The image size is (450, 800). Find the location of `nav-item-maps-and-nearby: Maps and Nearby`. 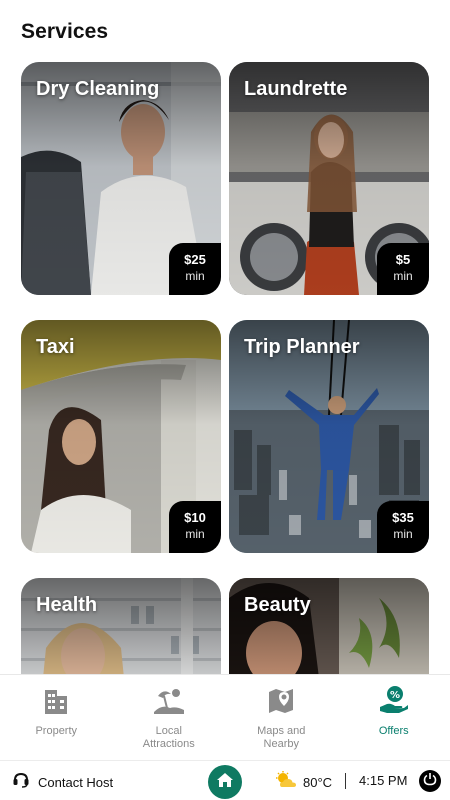

nav-item-maps-and-nearby: Maps and Nearby is located at coordinates (281, 717).